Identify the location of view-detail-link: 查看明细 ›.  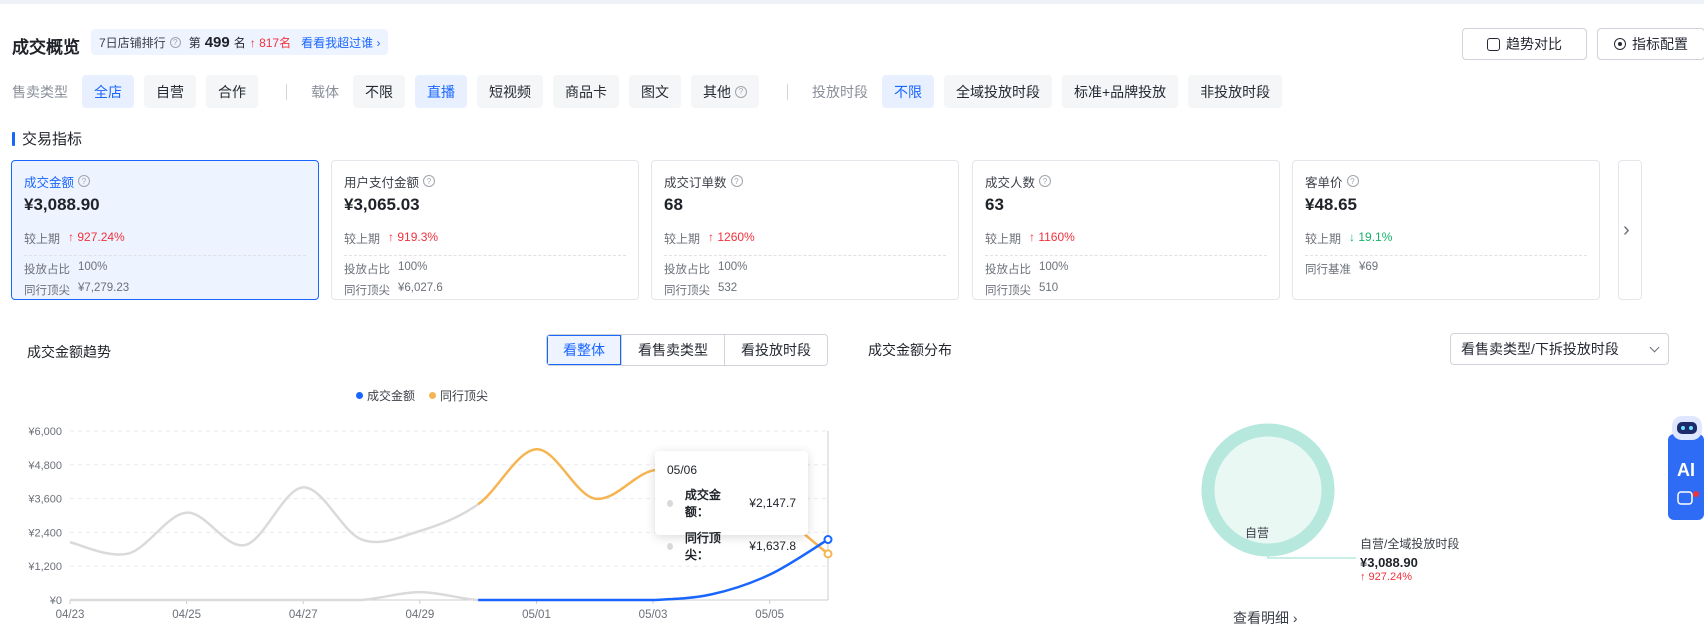
(1265, 618).